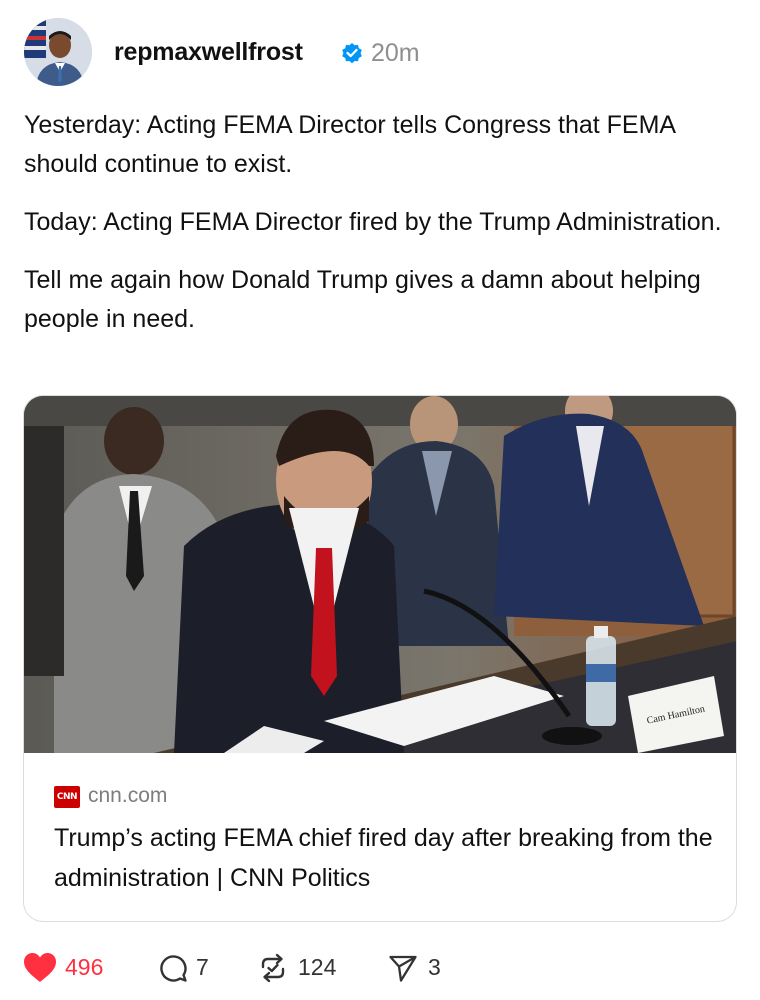  Describe the element at coordinates (273, 968) in the screenshot. I see `repost-icon` at that location.